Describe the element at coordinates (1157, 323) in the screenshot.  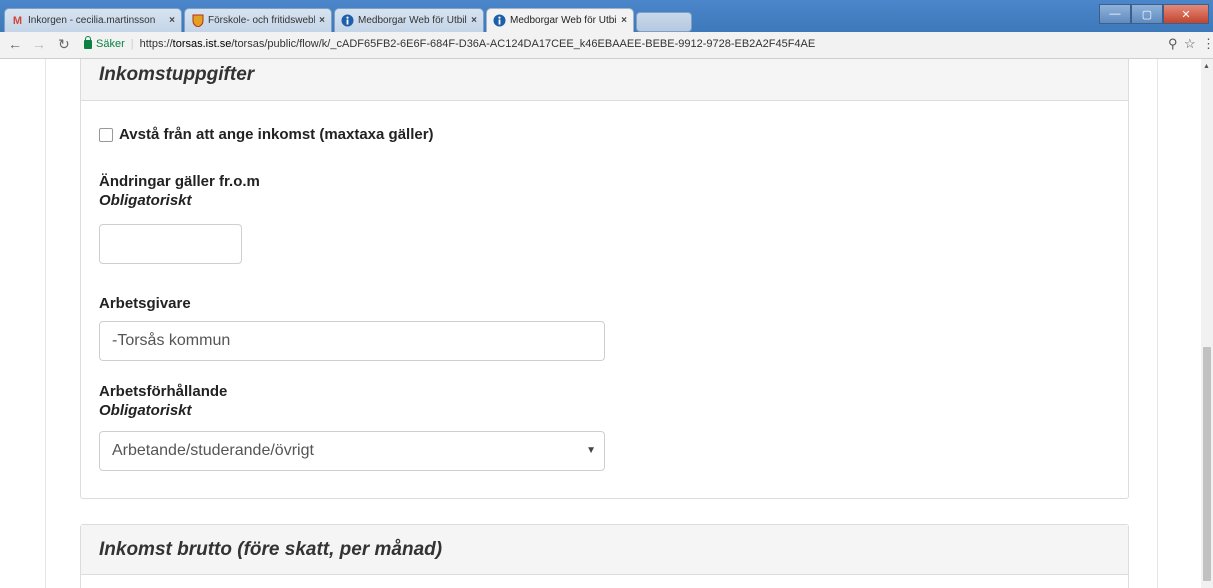
I see `page-column-border-right` at that location.